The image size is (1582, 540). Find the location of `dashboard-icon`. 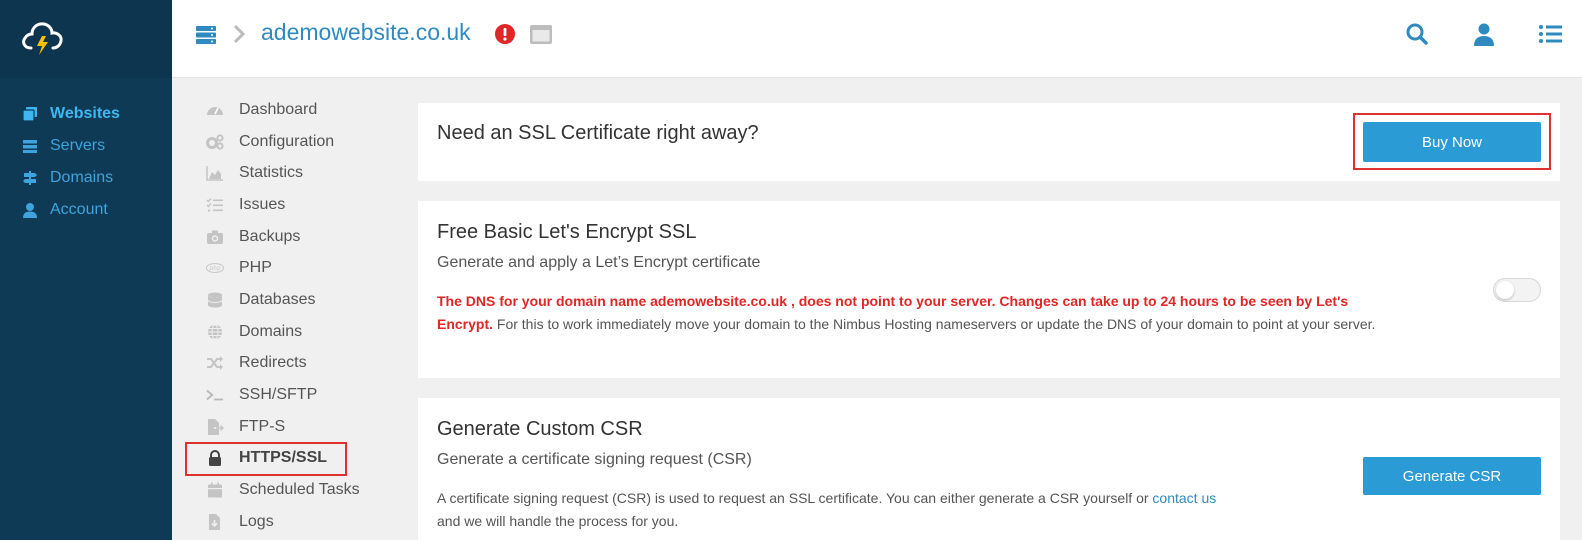

dashboard-icon is located at coordinates (215, 110).